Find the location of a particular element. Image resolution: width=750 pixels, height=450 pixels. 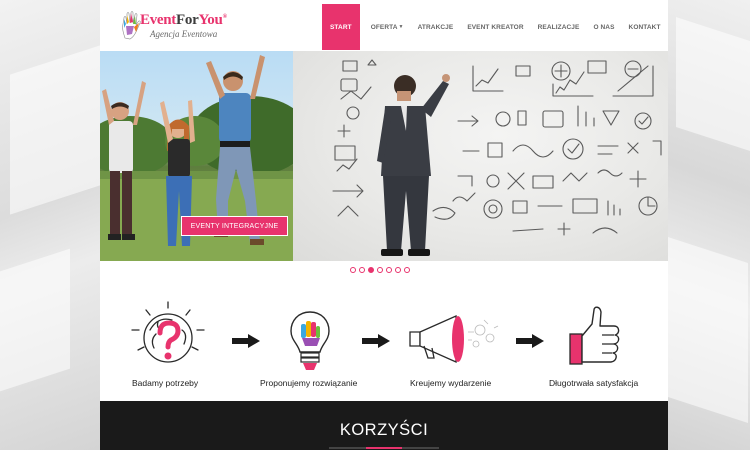

slider-dot-active is located at coordinates (371, 270).